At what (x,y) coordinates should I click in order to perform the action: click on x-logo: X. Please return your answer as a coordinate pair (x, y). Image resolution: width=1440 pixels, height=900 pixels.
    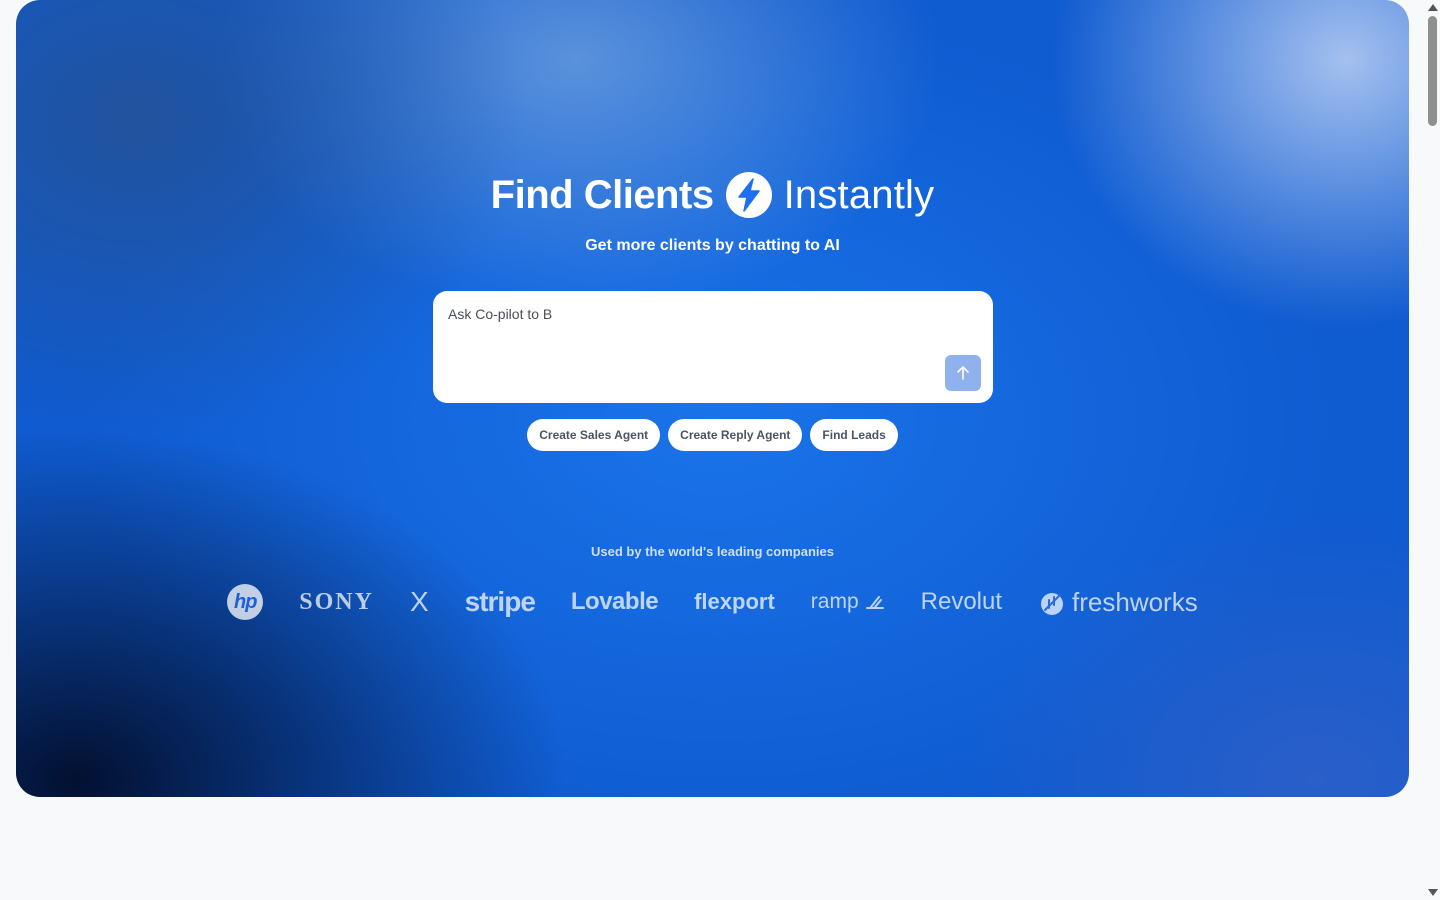
    Looking at the image, I should click on (419, 601).